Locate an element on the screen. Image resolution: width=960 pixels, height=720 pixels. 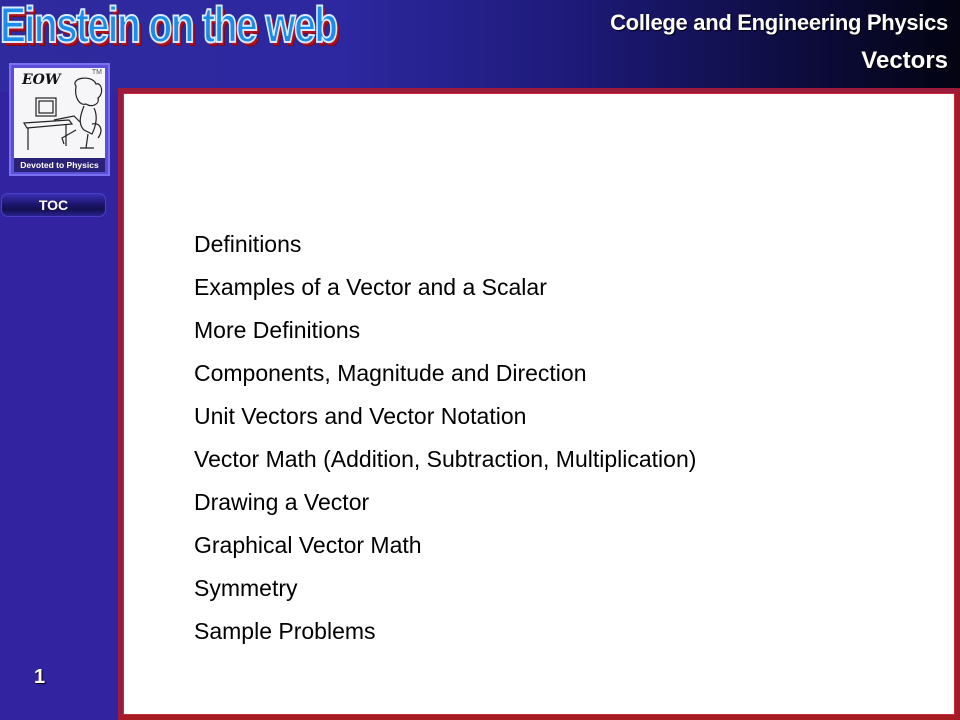
toc-item-more-definitions: More Definitions is located at coordinates (445, 336).